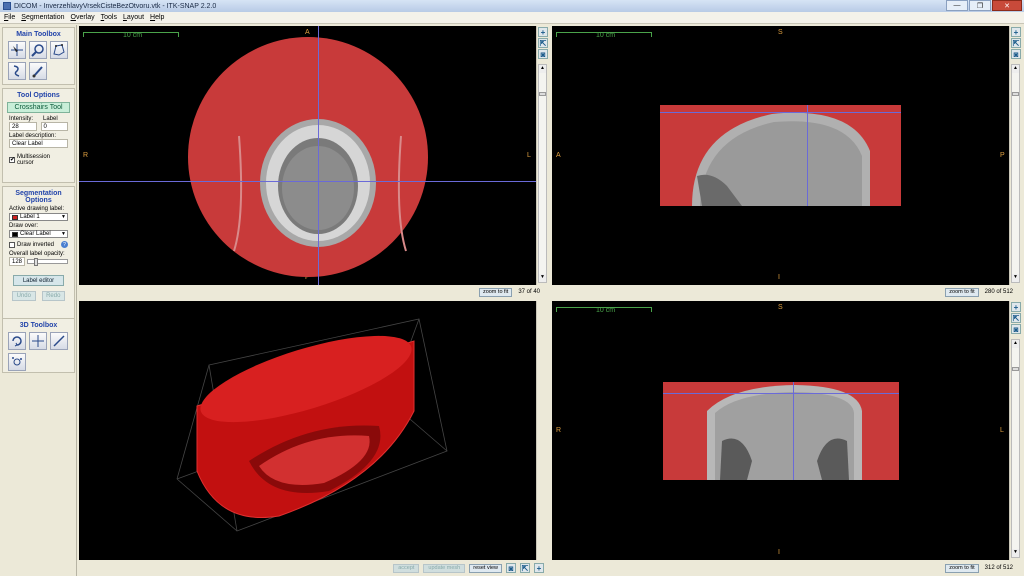 Image resolution: width=1024 pixels, height=576 pixels. I want to click on opacity-slider-row: 128, so click(38, 261).